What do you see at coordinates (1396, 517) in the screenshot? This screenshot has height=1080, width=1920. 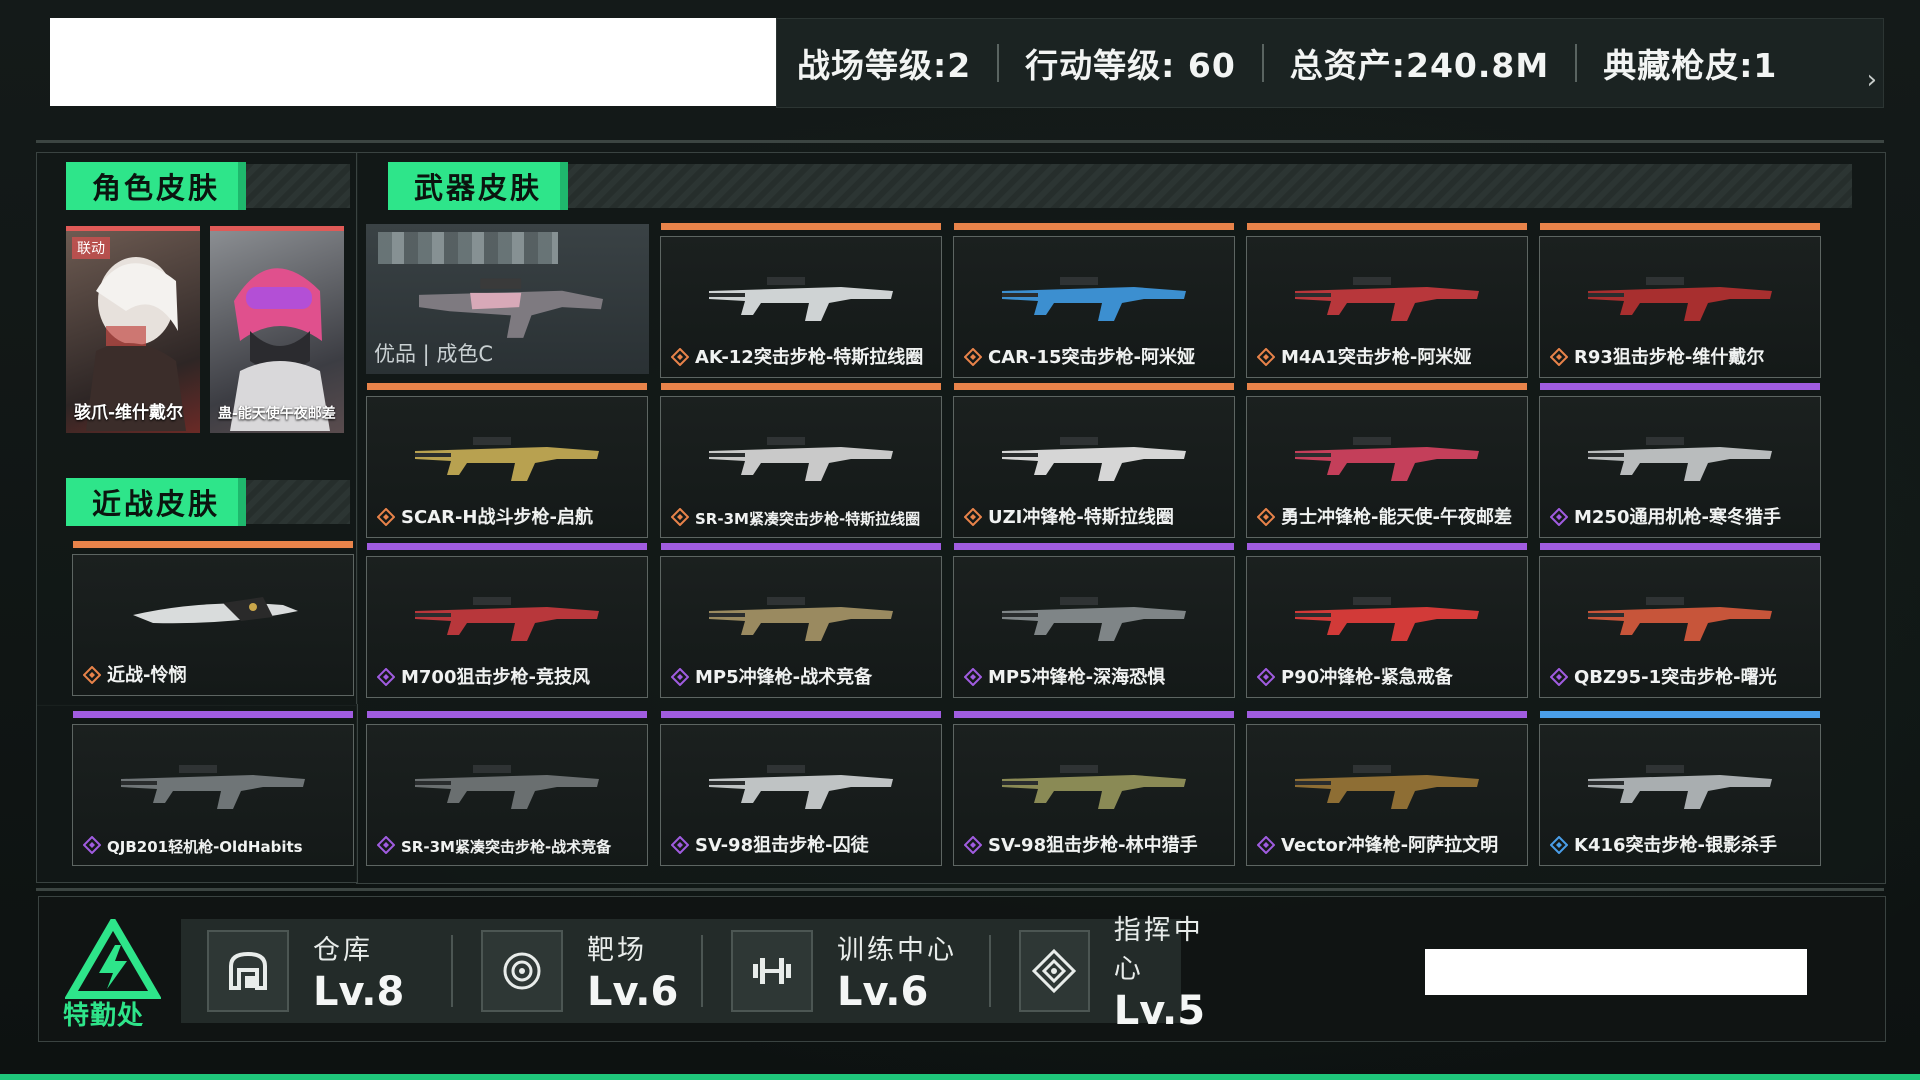 I see `weapon-skin-name: 勇士冲锋枪-能天使-午夜邮差` at bounding box center [1396, 517].